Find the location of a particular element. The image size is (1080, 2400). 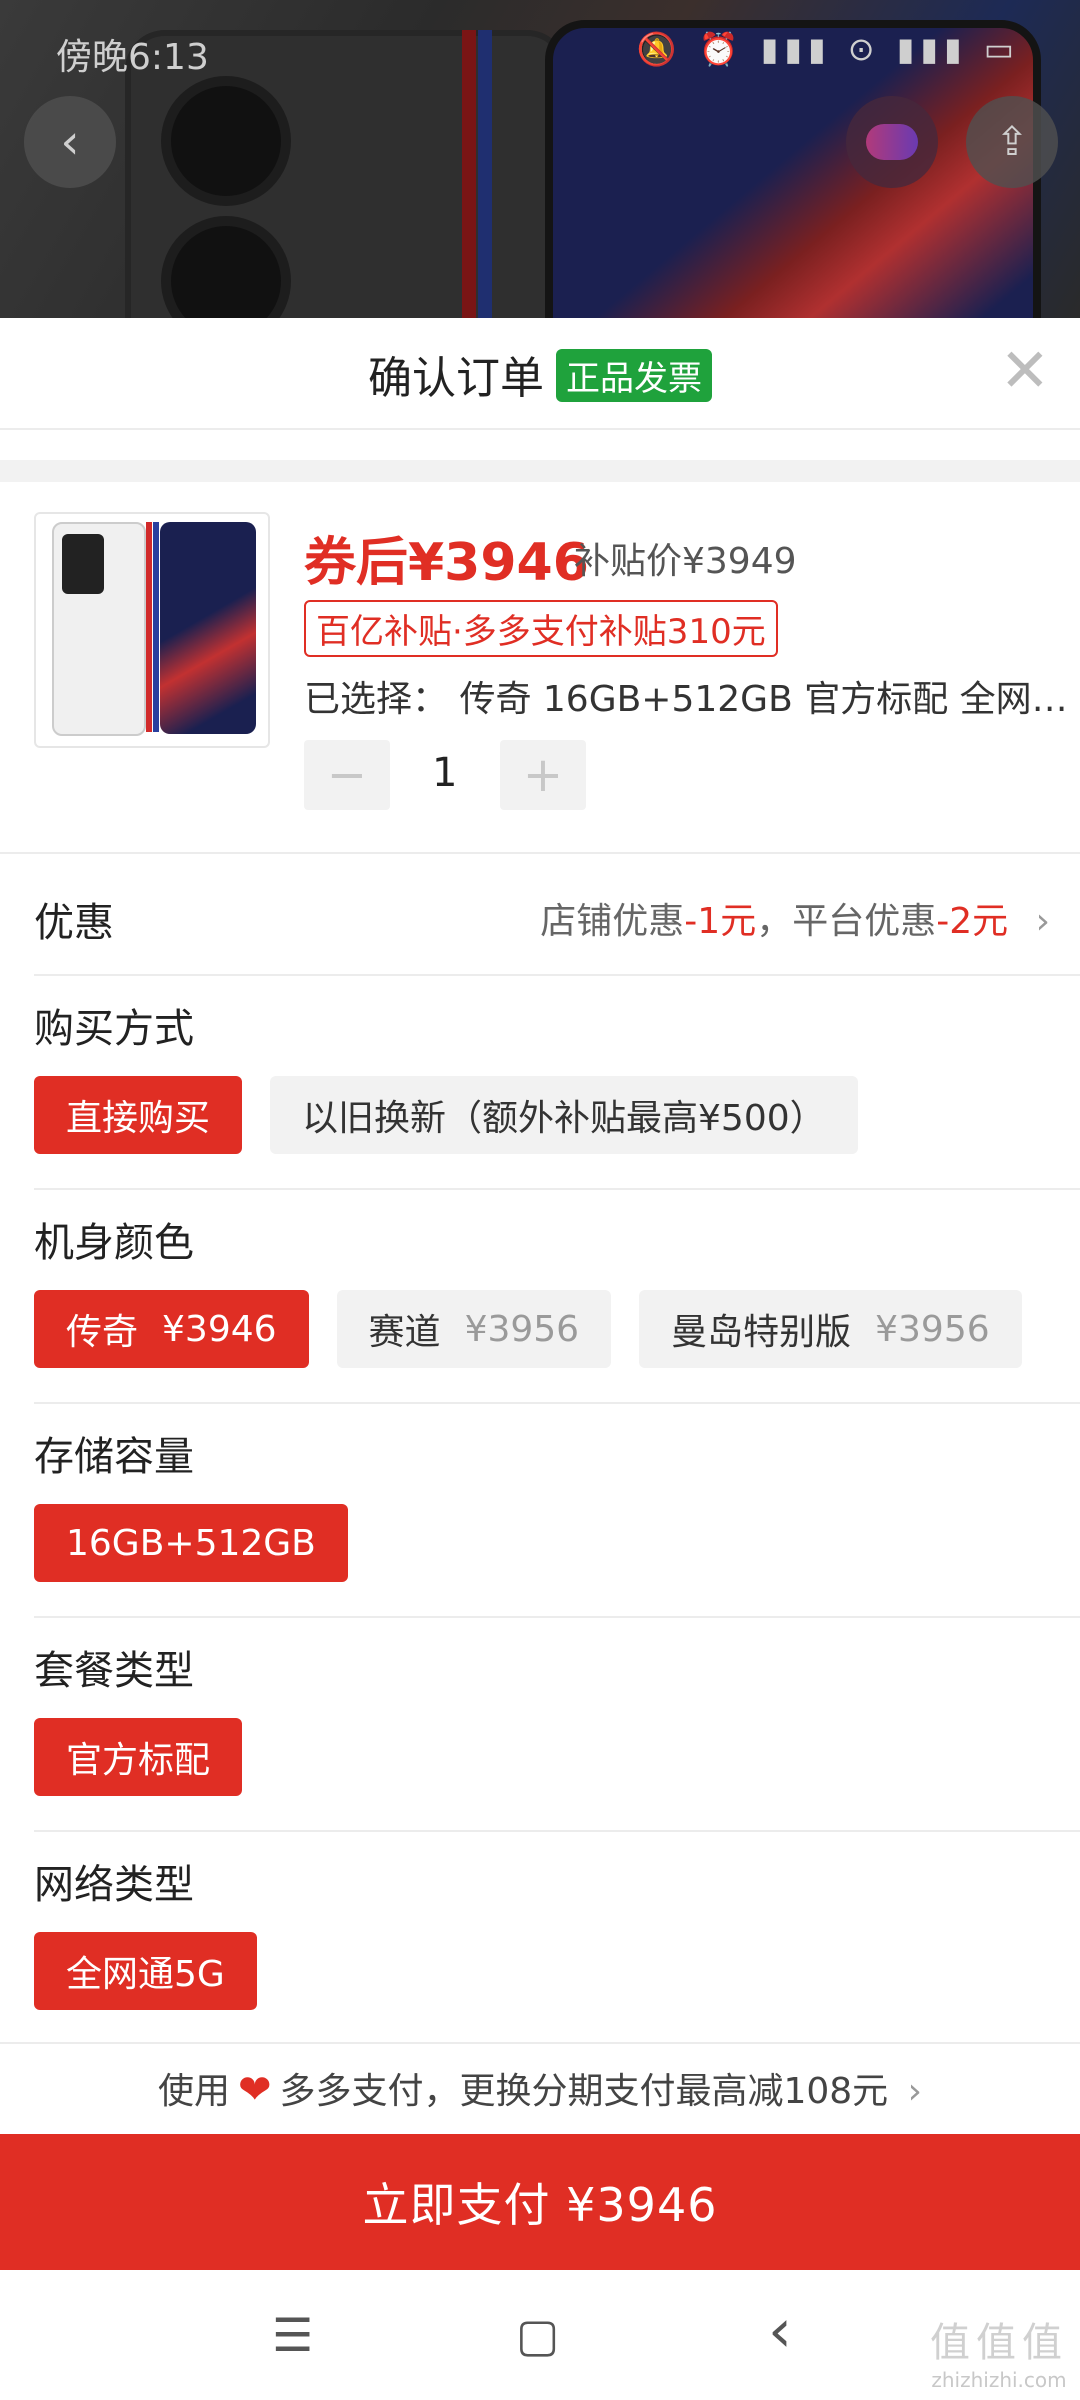

installment-tip: 使用 ❤ 多多支付，更换分期支付最高减108元 › is located at coordinates (540, 2089).